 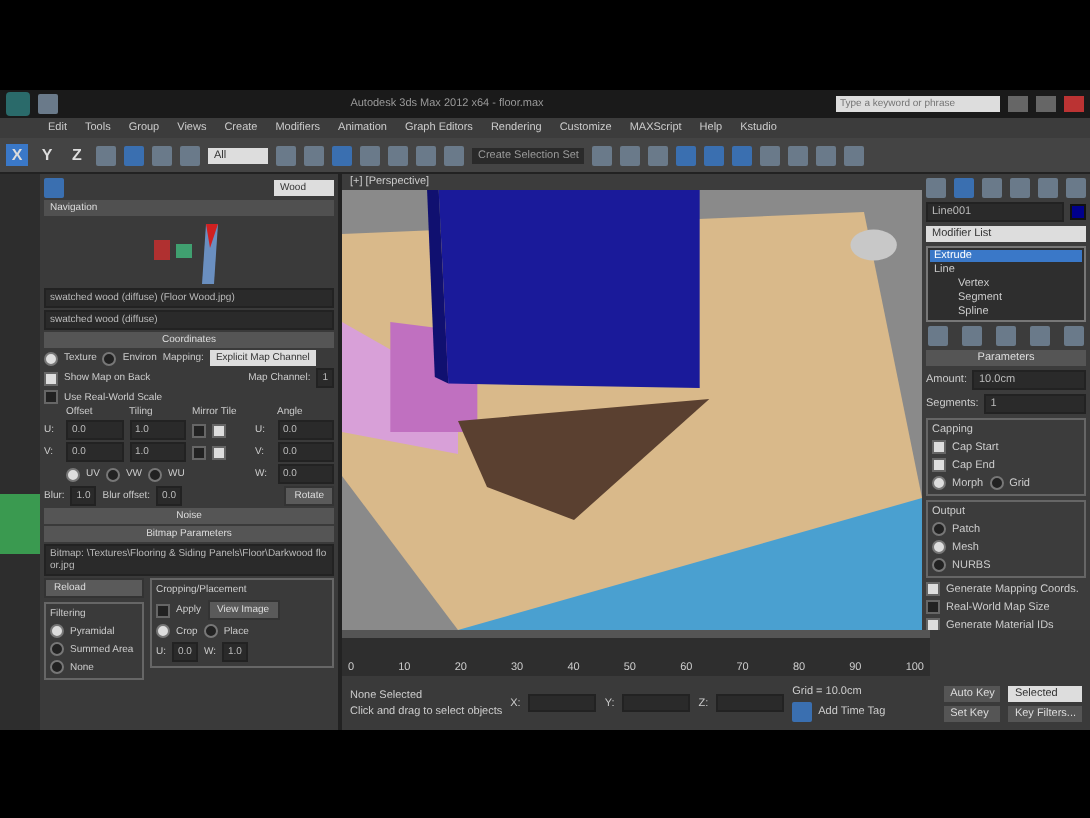 What do you see at coordinates (1078, 212) in the screenshot?
I see `object-color-swatch` at bounding box center [1078, 212].